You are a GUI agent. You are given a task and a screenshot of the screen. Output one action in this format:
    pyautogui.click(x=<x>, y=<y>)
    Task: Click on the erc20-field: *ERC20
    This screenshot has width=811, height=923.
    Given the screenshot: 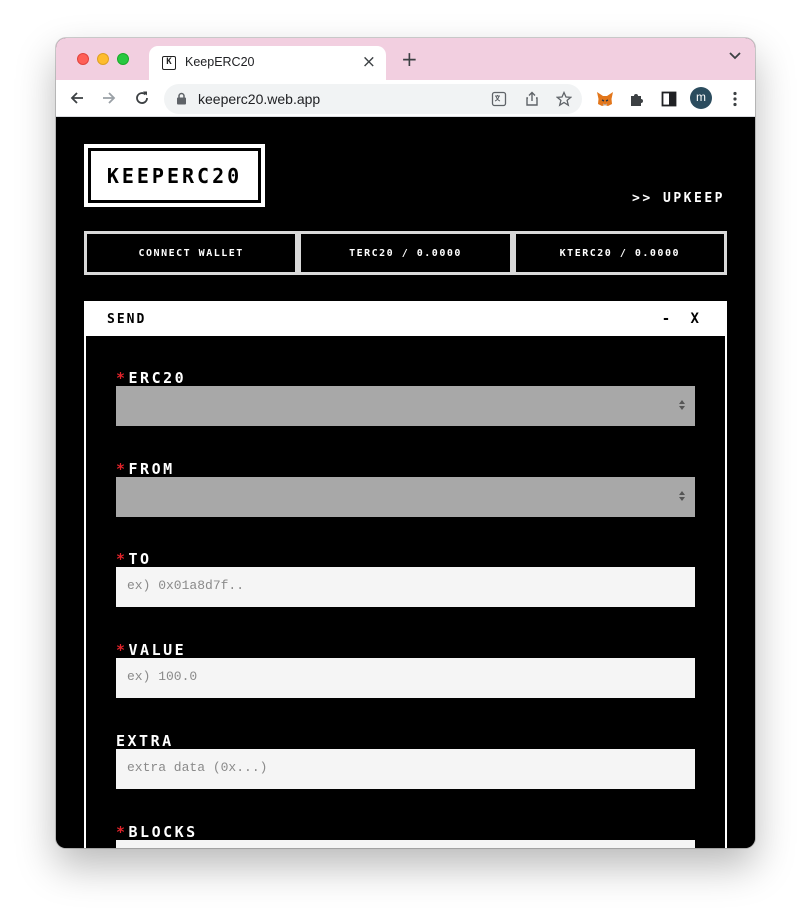 What is the action you would take?
    pyautogui.click(x=405, y=396)
    